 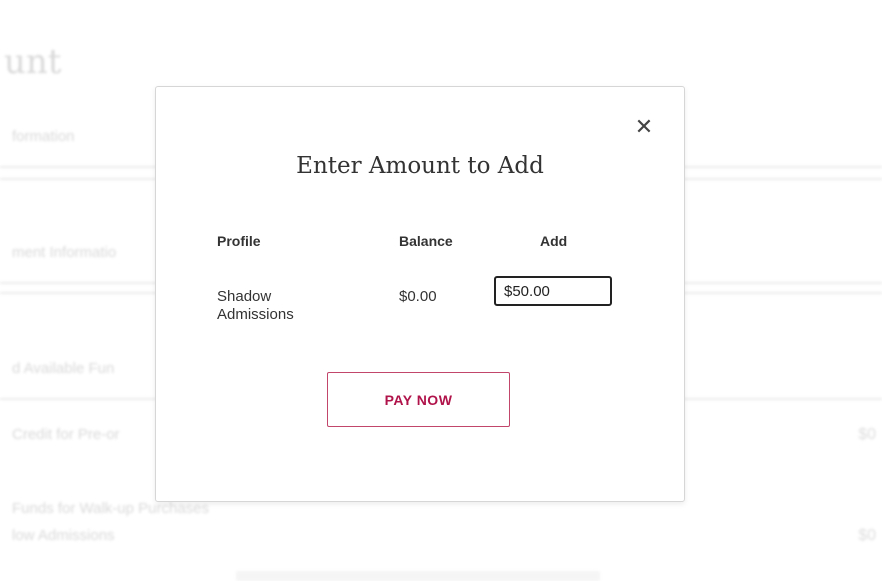 I want to click on pay-now-button: PAY NOW, so click(x=418, y=399).